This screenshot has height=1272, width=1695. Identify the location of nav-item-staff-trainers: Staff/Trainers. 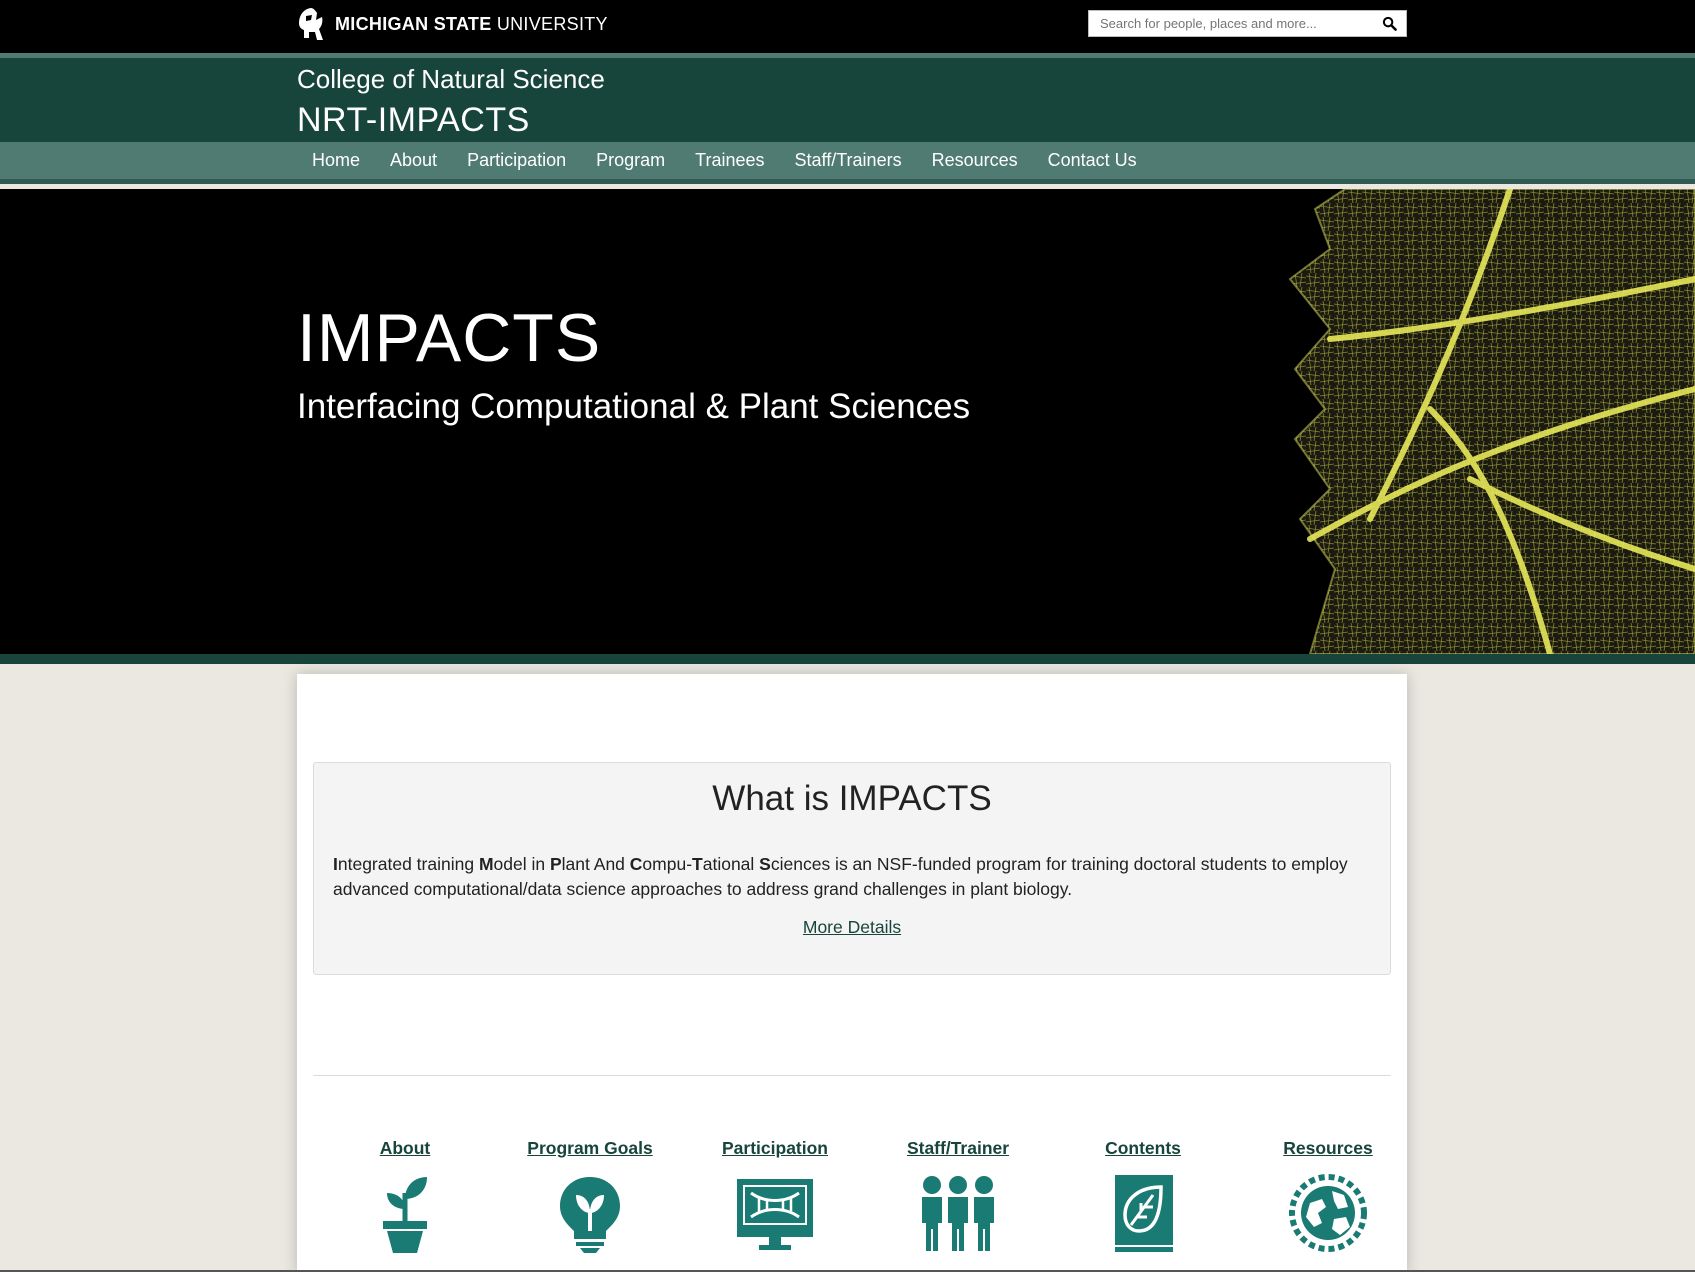
(848, 160).